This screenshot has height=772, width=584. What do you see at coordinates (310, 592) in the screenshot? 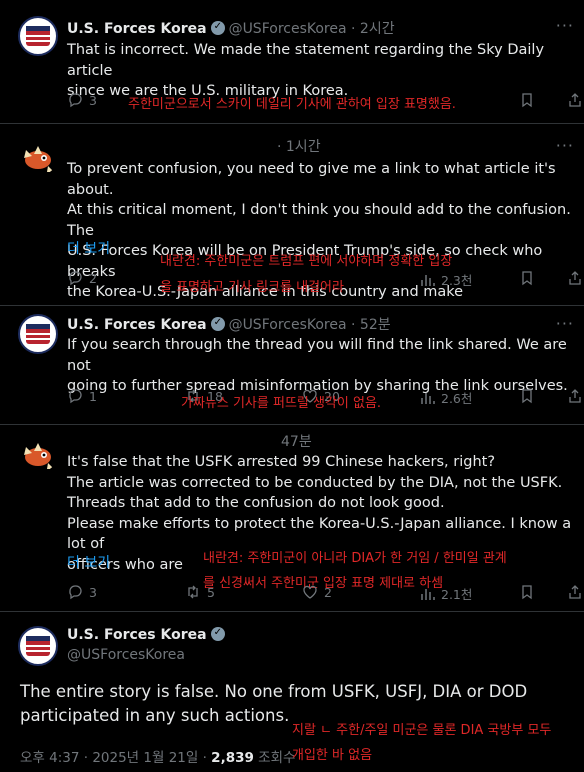
I see `like-icon` at bounding box center [310, 592].